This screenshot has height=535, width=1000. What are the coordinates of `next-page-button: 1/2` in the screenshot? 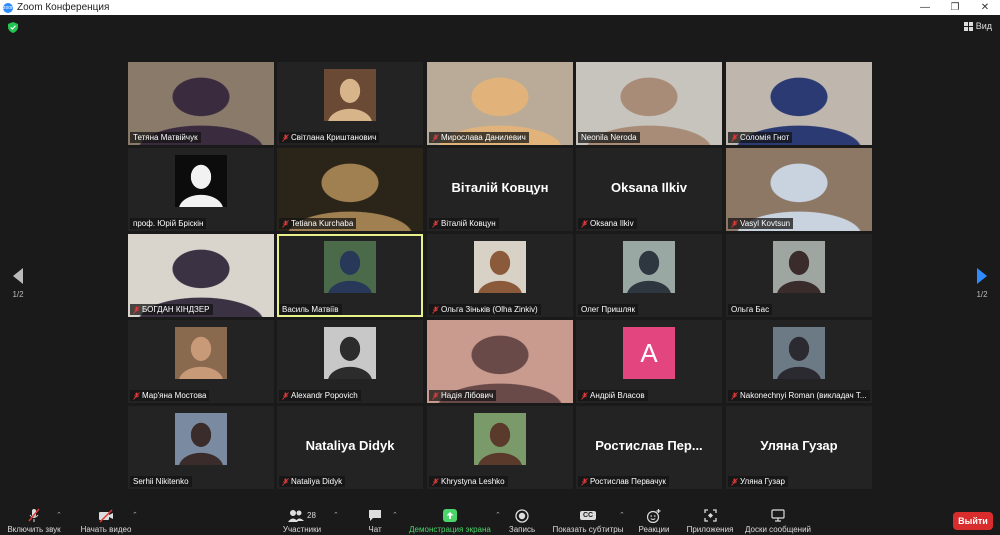 It's located at (982, 283).